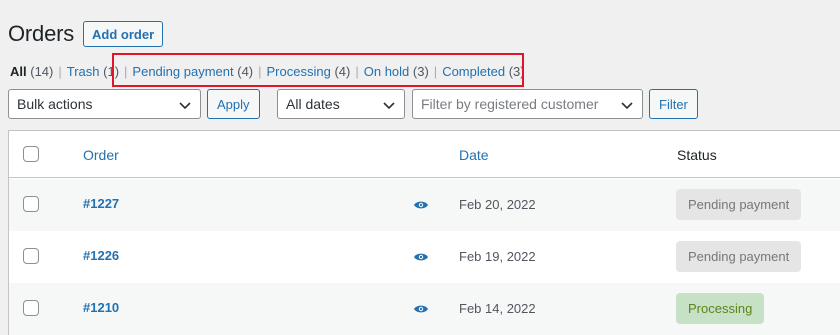 This screenshot has width=840, height=335. Describe the element at coordinates (245, 71) in the screenshot. I see `view-pending-payment-count: (4)` at that location.